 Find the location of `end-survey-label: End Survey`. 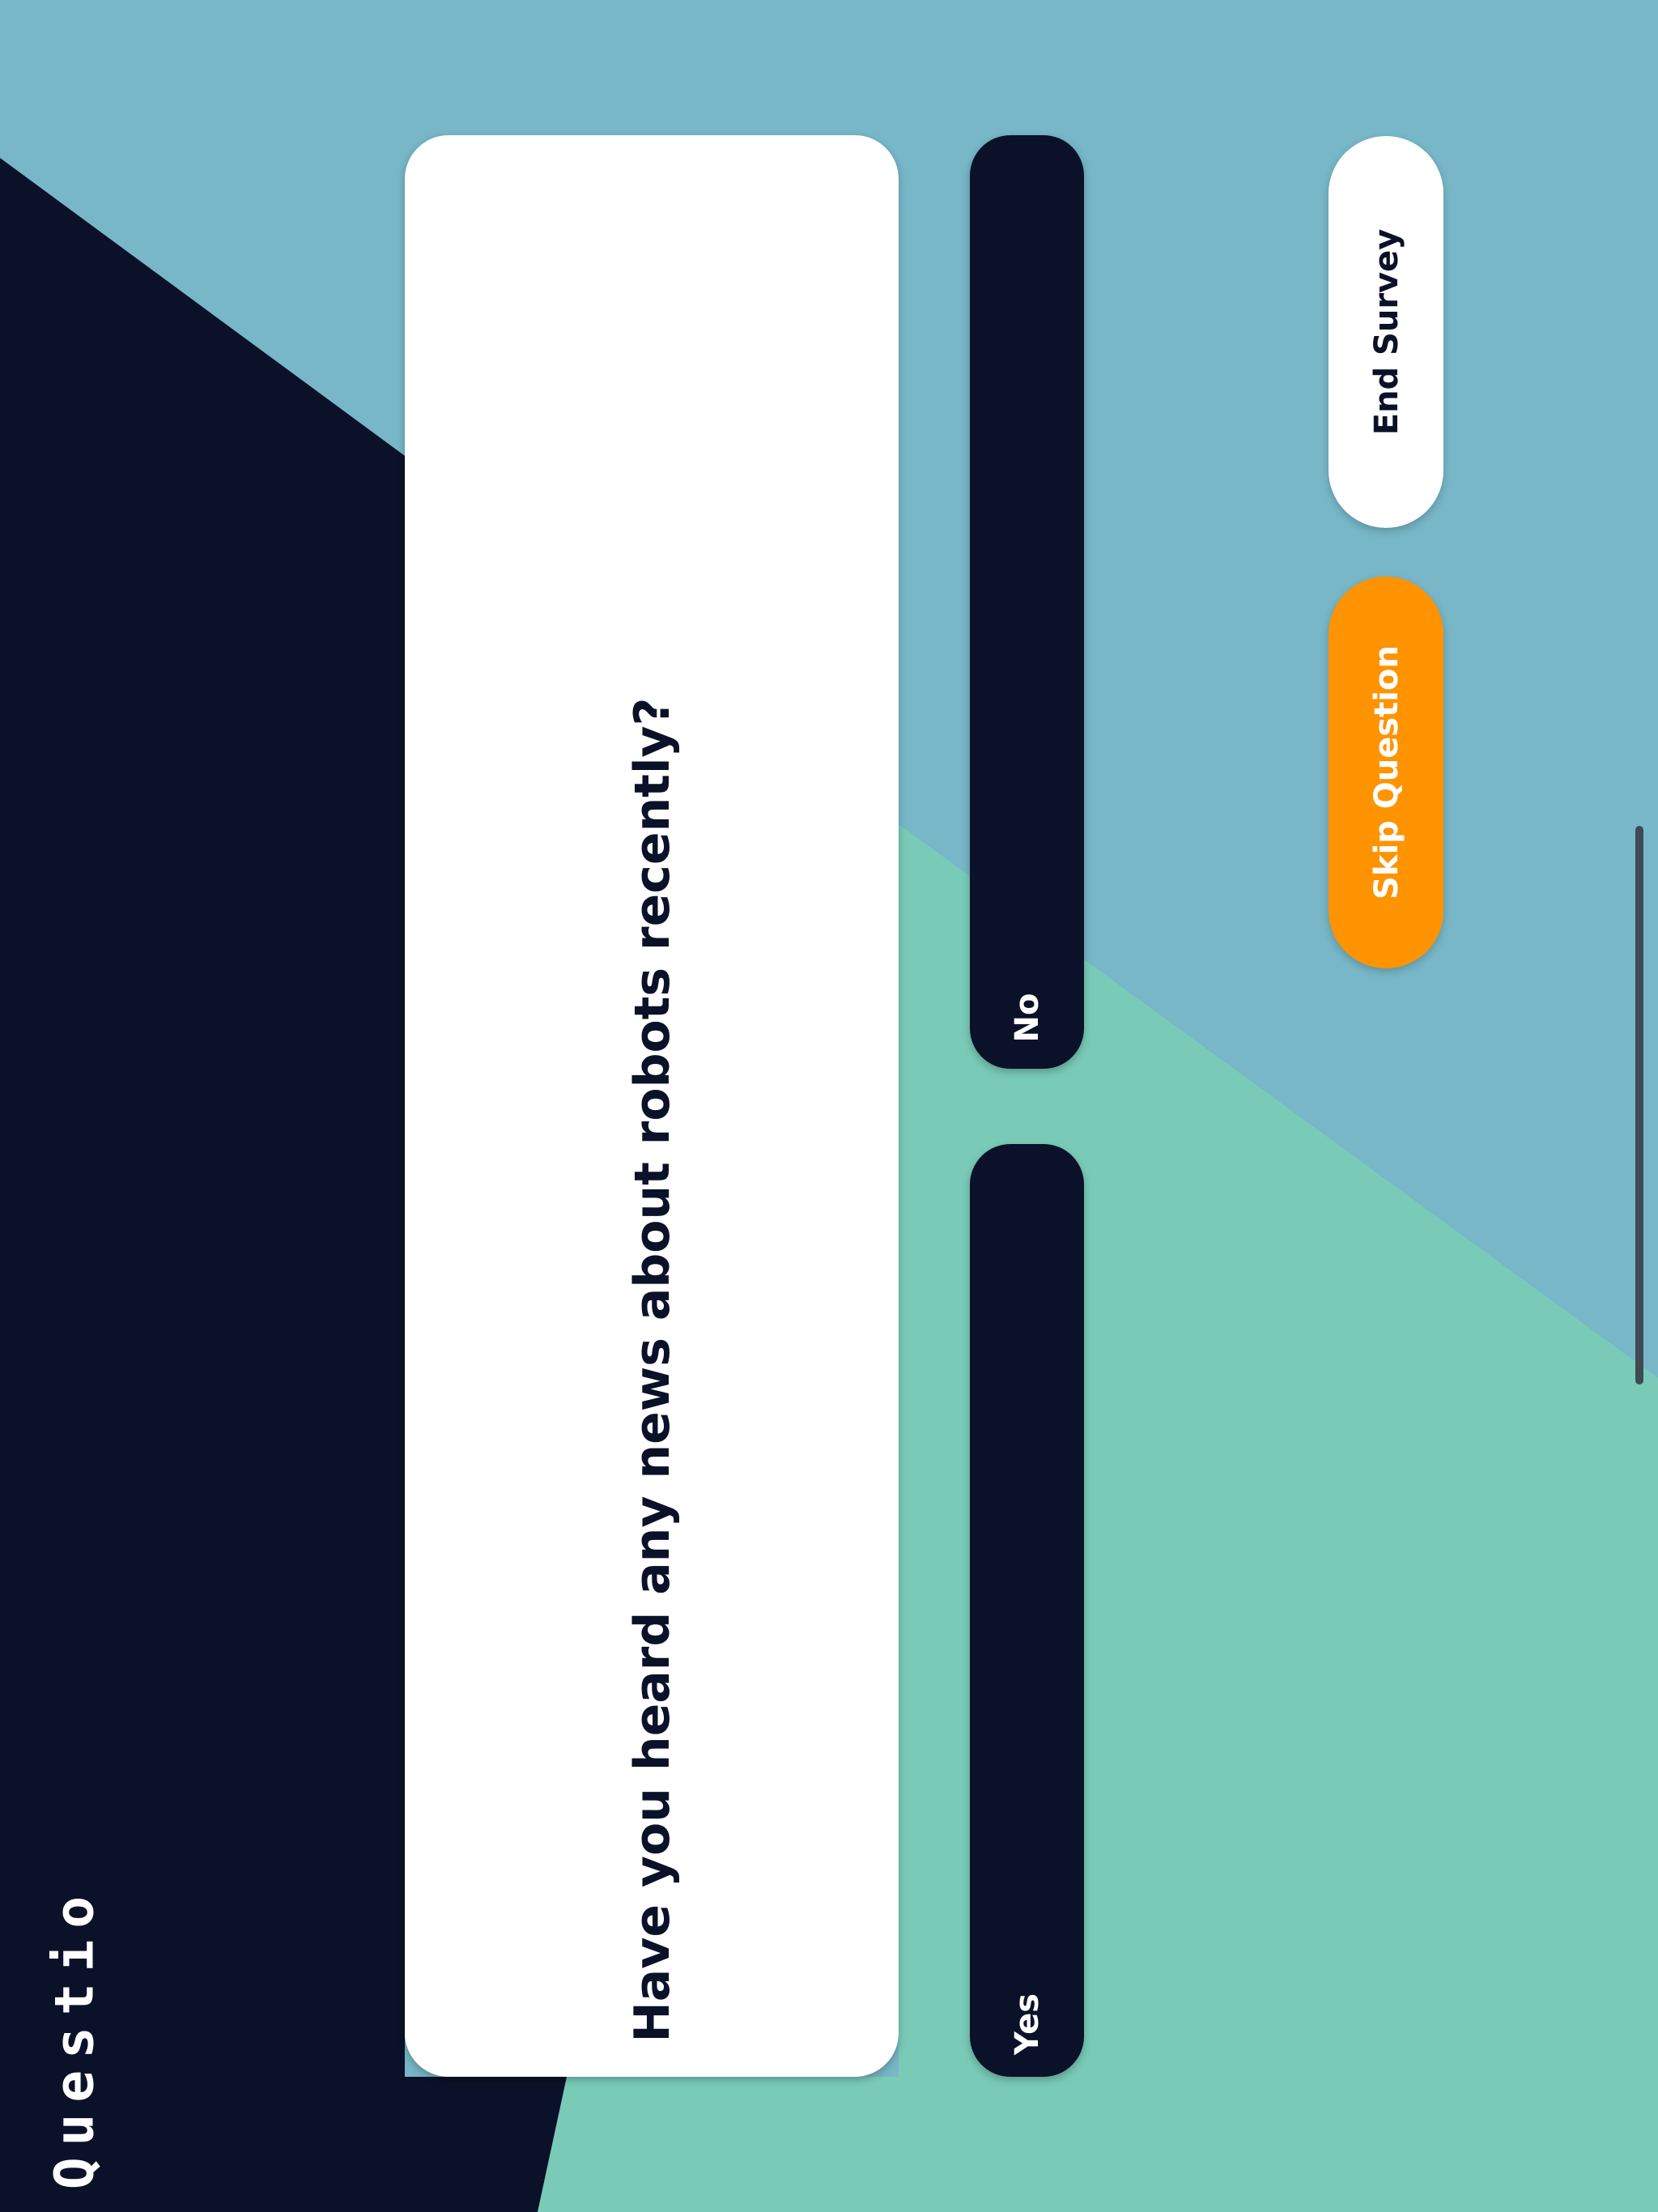

end-survey-label: End Survey is located at coordinates (1386, 332).